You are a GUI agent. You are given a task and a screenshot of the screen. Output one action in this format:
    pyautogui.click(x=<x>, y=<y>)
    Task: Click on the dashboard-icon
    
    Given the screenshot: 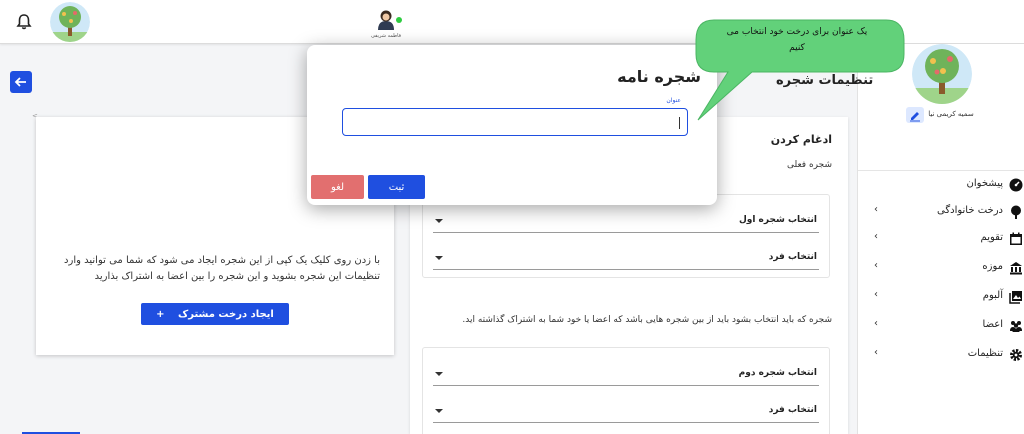 What is the action you would take?
    pyautogui.click(x=1016, y=184)
    